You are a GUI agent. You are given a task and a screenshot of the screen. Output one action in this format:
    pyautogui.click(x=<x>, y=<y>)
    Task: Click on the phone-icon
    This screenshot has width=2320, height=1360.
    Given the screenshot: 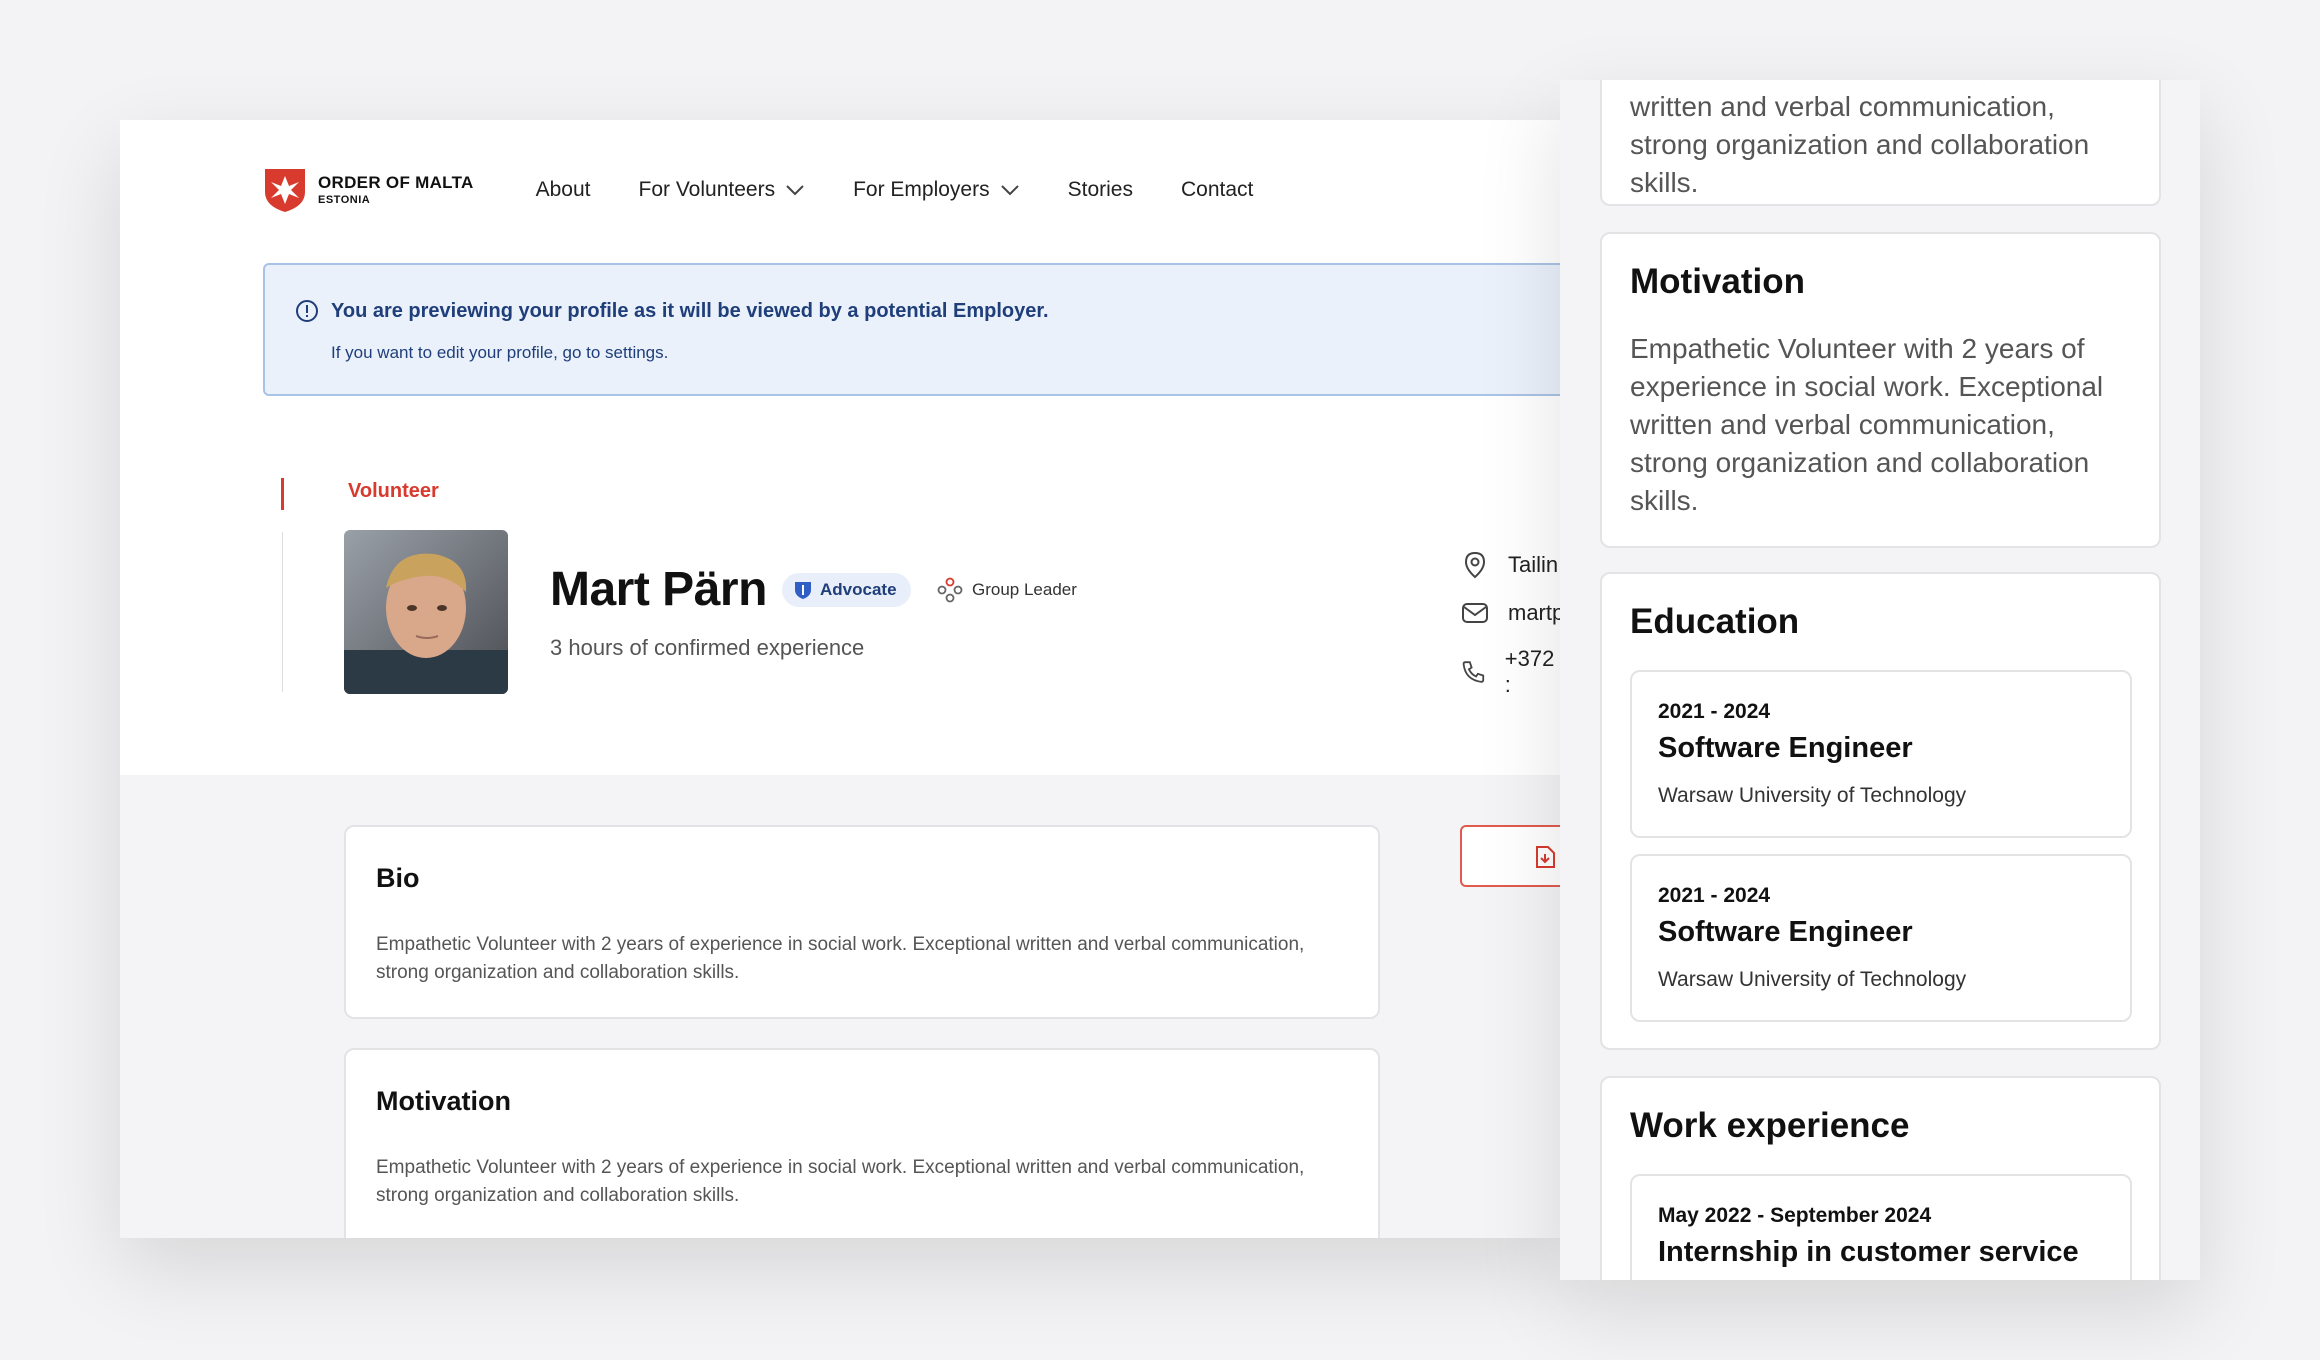 What is the action you would take?
    pyautogui.click(x=1473, y=672)
    